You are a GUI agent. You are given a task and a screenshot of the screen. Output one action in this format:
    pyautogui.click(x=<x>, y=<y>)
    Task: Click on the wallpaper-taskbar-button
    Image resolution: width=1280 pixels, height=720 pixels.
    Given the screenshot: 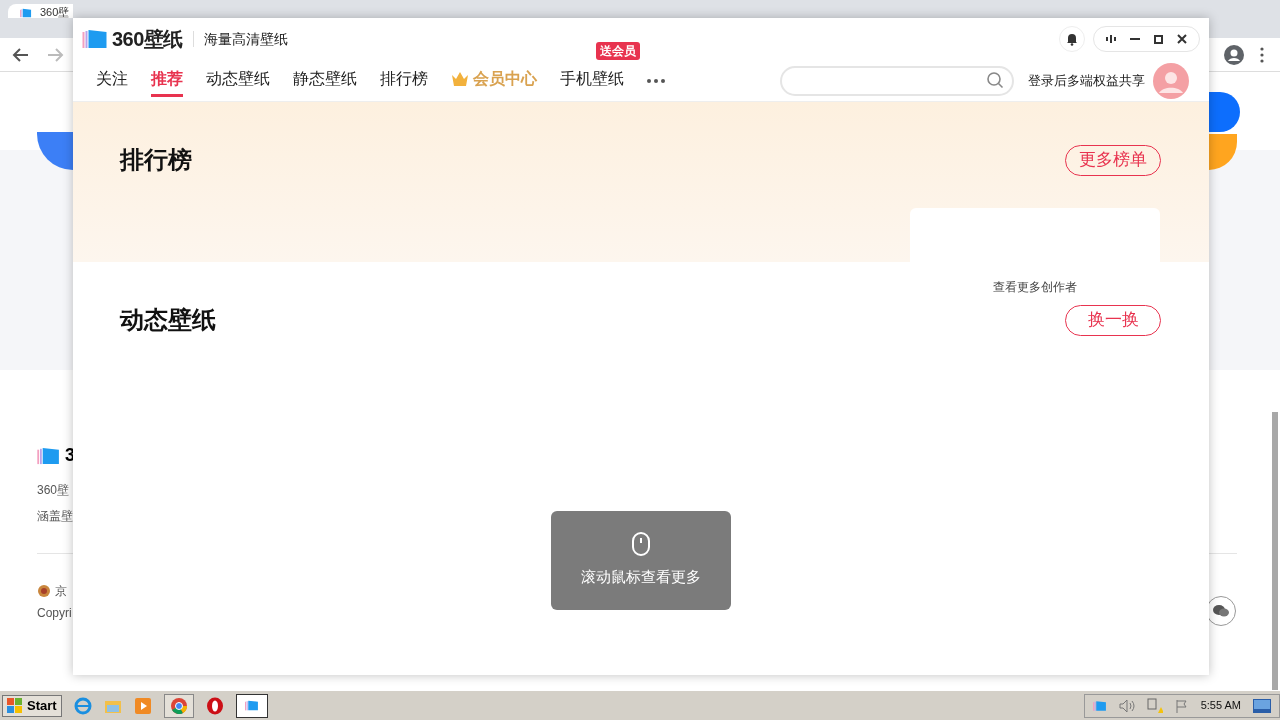 What is the action you would take?
    pyautogui.click(x=251, y=705)
    